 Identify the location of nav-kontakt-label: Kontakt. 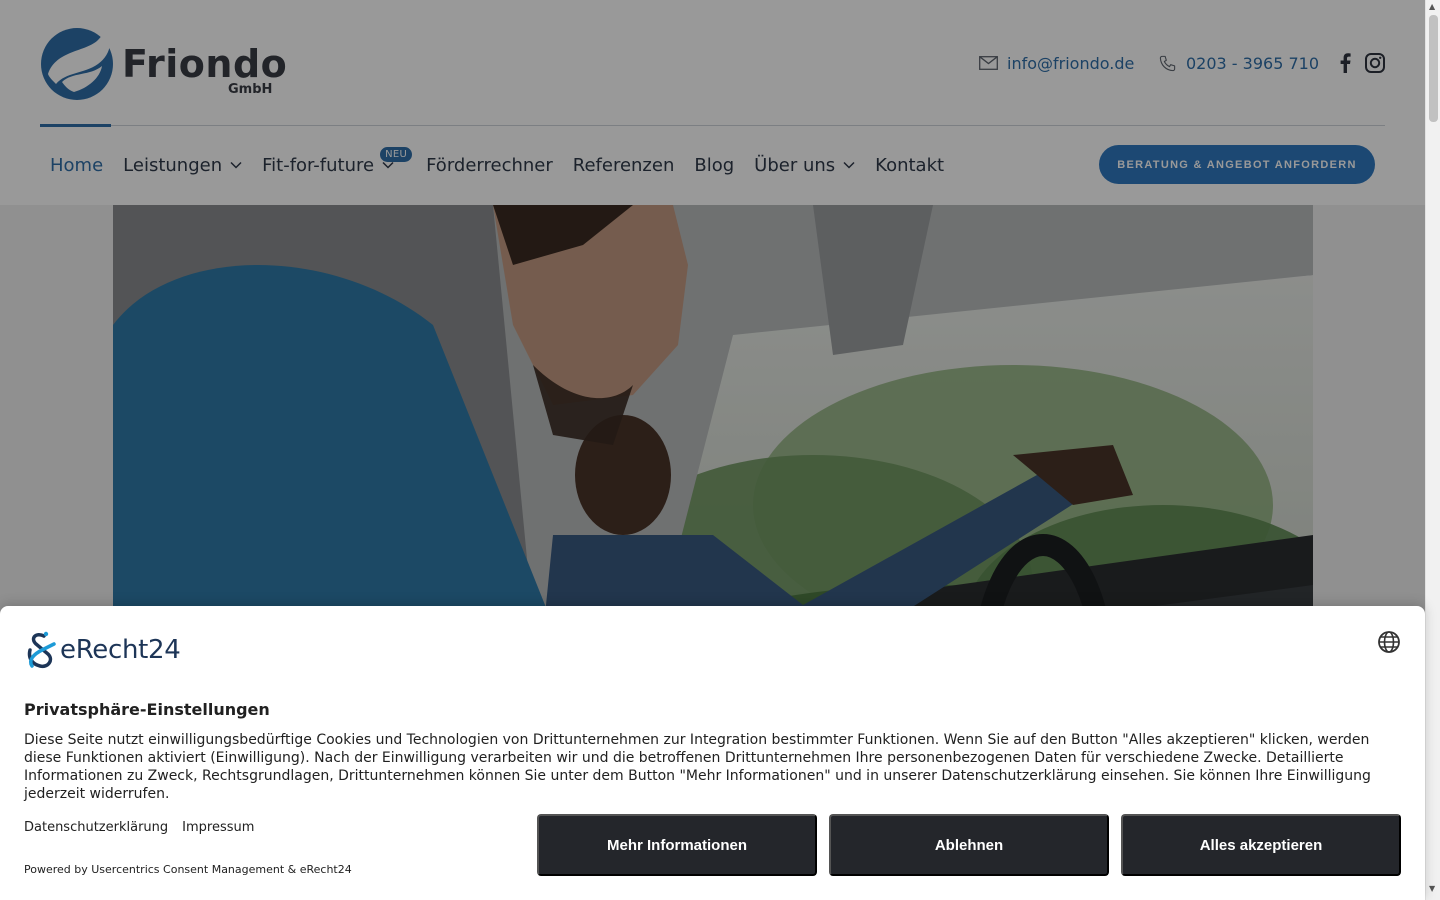
(910, 165).